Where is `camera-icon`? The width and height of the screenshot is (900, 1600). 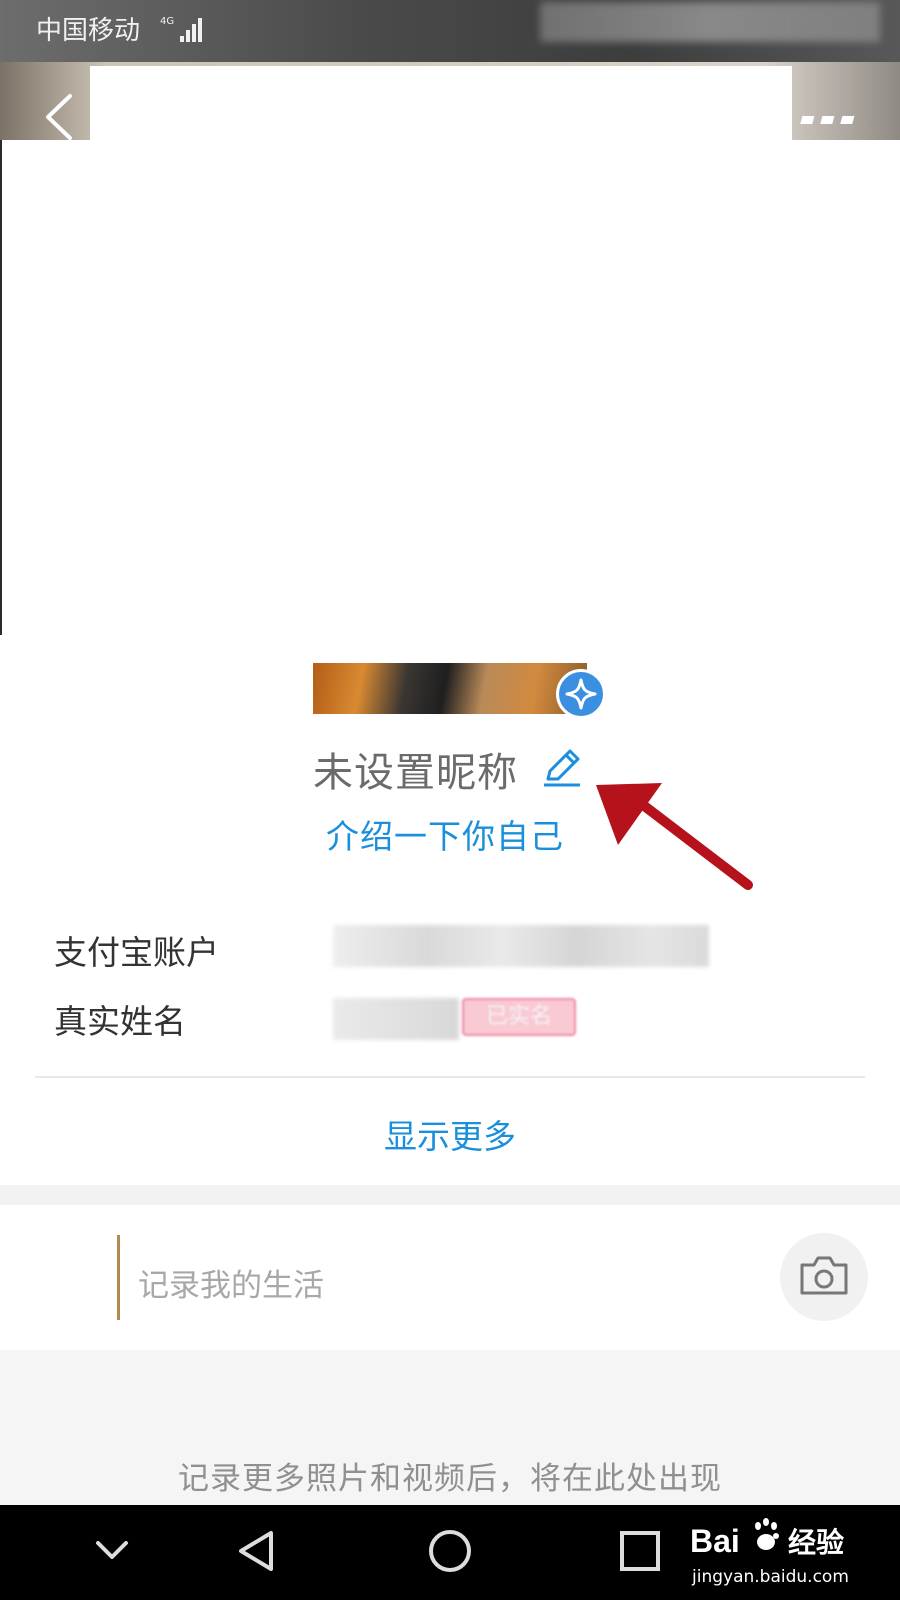 camera-icon is located at coordinates (824, 1275).